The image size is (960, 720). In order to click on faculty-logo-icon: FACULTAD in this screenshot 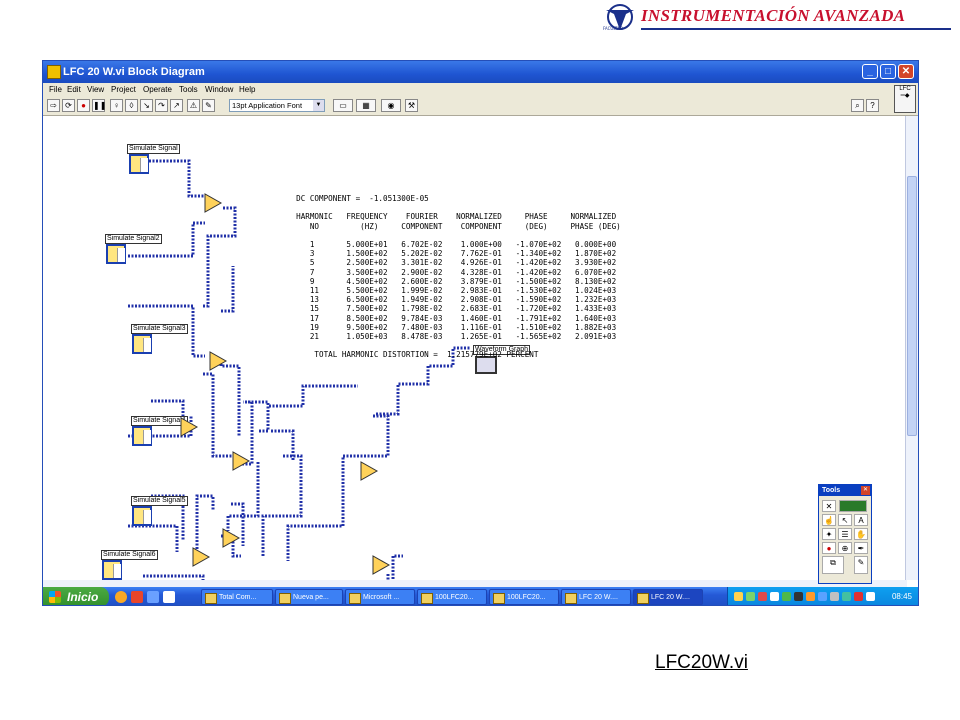, I will do `click(618, 17)`.